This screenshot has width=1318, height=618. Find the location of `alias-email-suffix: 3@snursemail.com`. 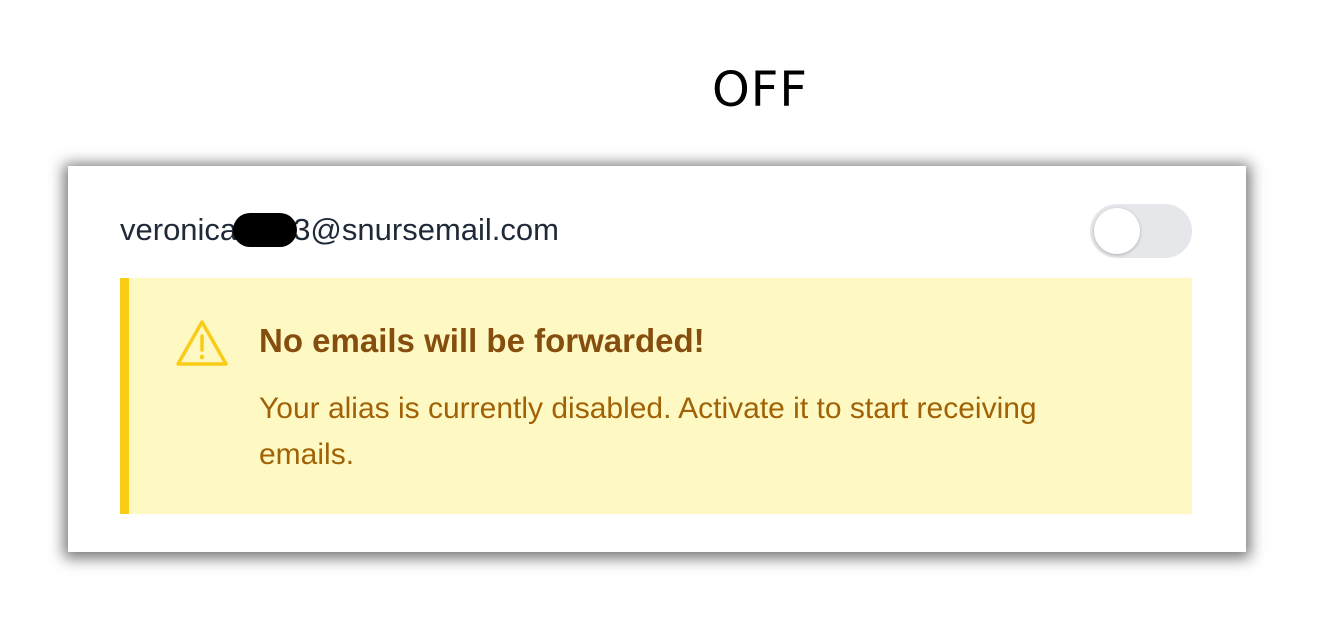

alias-email-suffix: 3@snursemail.com is located at coordinates (426, 229).